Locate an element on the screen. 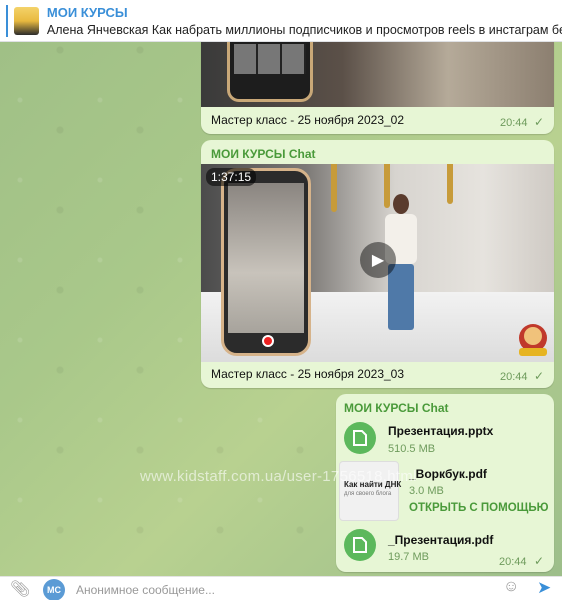  record-icon is located at coordinates (268, 341).